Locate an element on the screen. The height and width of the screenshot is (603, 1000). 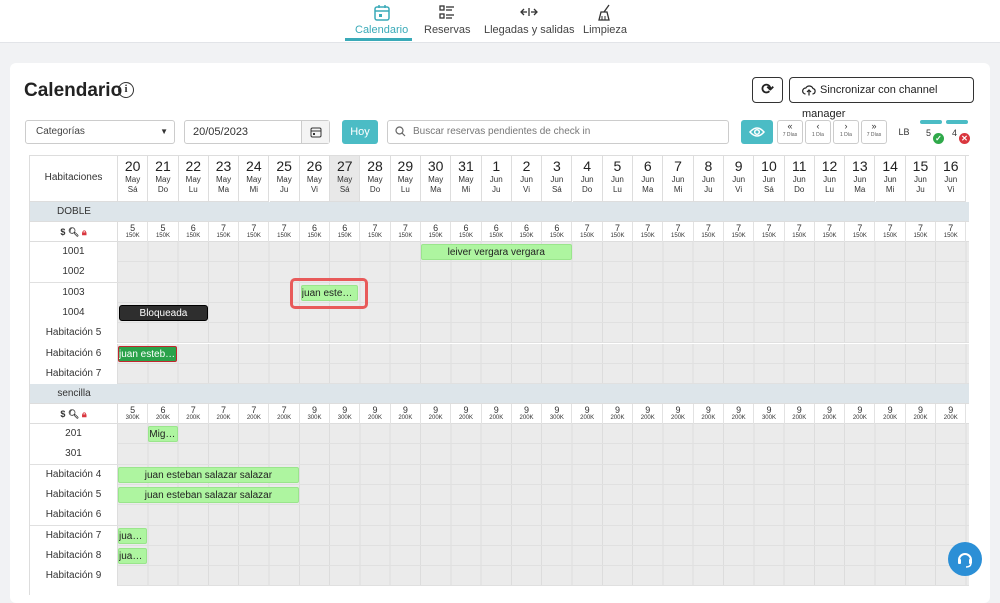
date-column-header: 7 Jun Mi is located at coordinates (678, 179).